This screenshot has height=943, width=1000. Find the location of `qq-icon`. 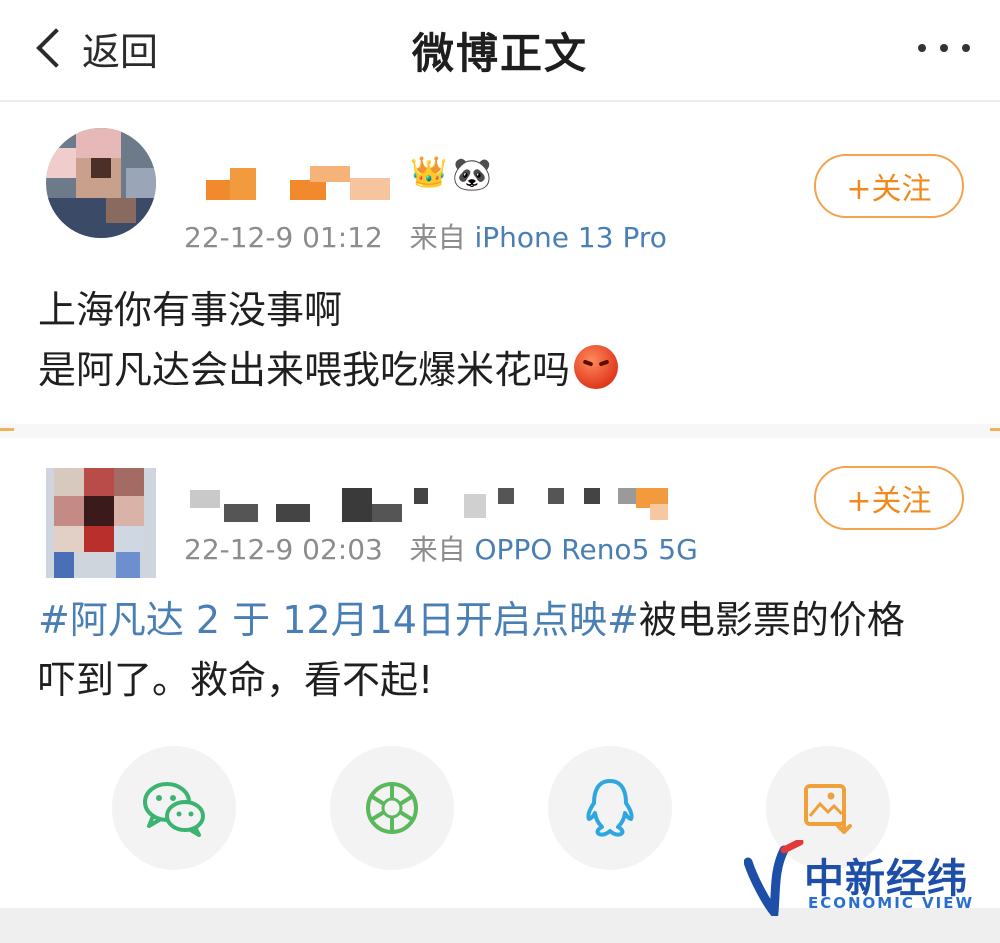

qq-icon is located at coordinates (610, 808).